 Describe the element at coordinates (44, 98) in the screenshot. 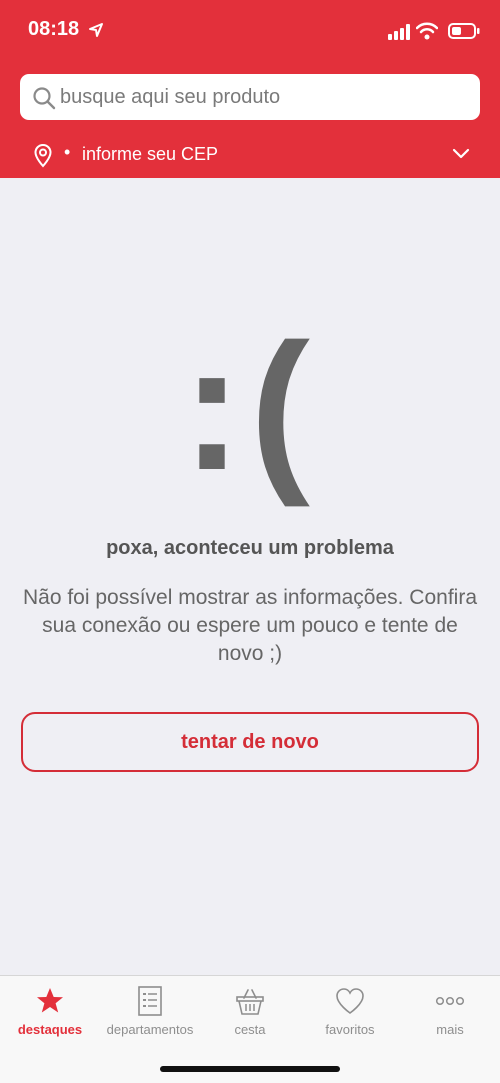

I see `search-icon` at that location.